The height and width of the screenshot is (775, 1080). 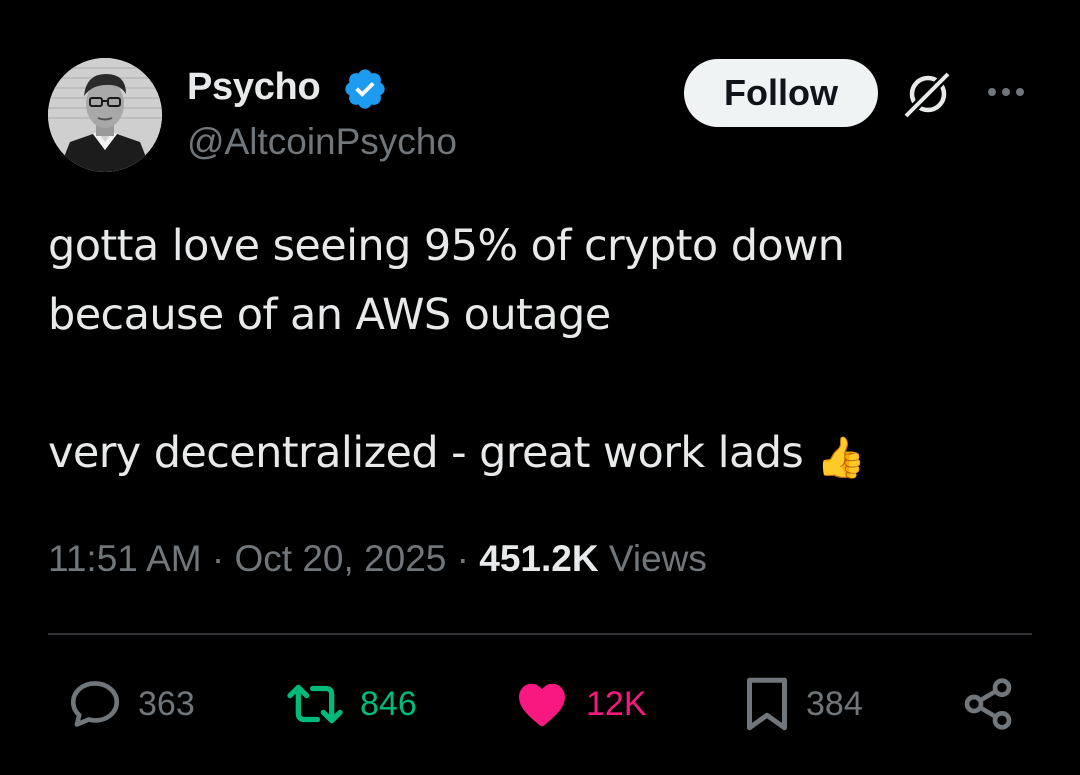 What do you see at coordinates (988, 704) in the screenshot?
I see `share-icon` at bounding box center [988, 704].